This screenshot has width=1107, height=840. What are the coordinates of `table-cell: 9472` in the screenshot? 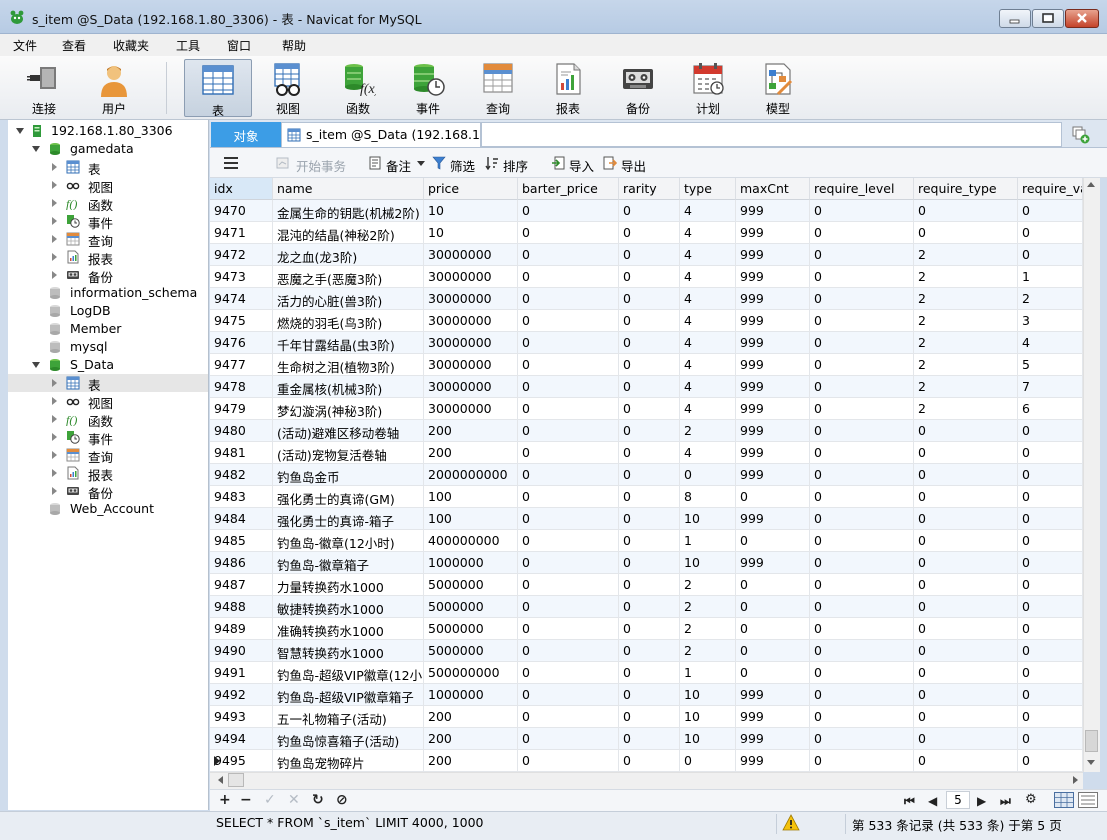 It's located at (241, 255).